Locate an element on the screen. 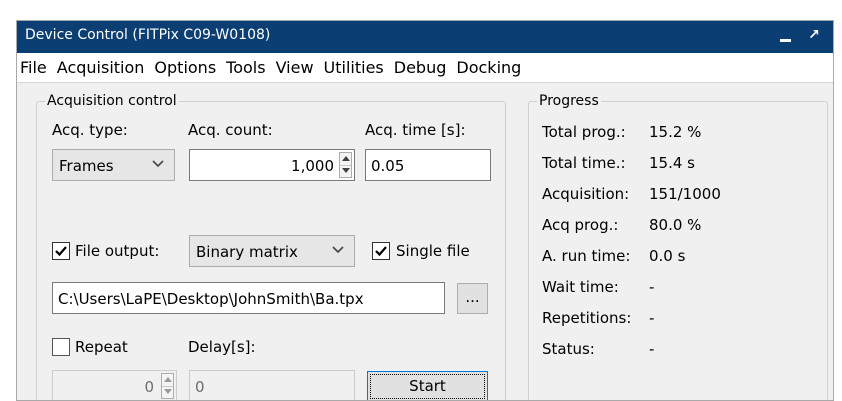 The image size is (842, 401). title-bar: Device Control (FITPix C09-W0108) ↗ is located at coordinates (425, 37).